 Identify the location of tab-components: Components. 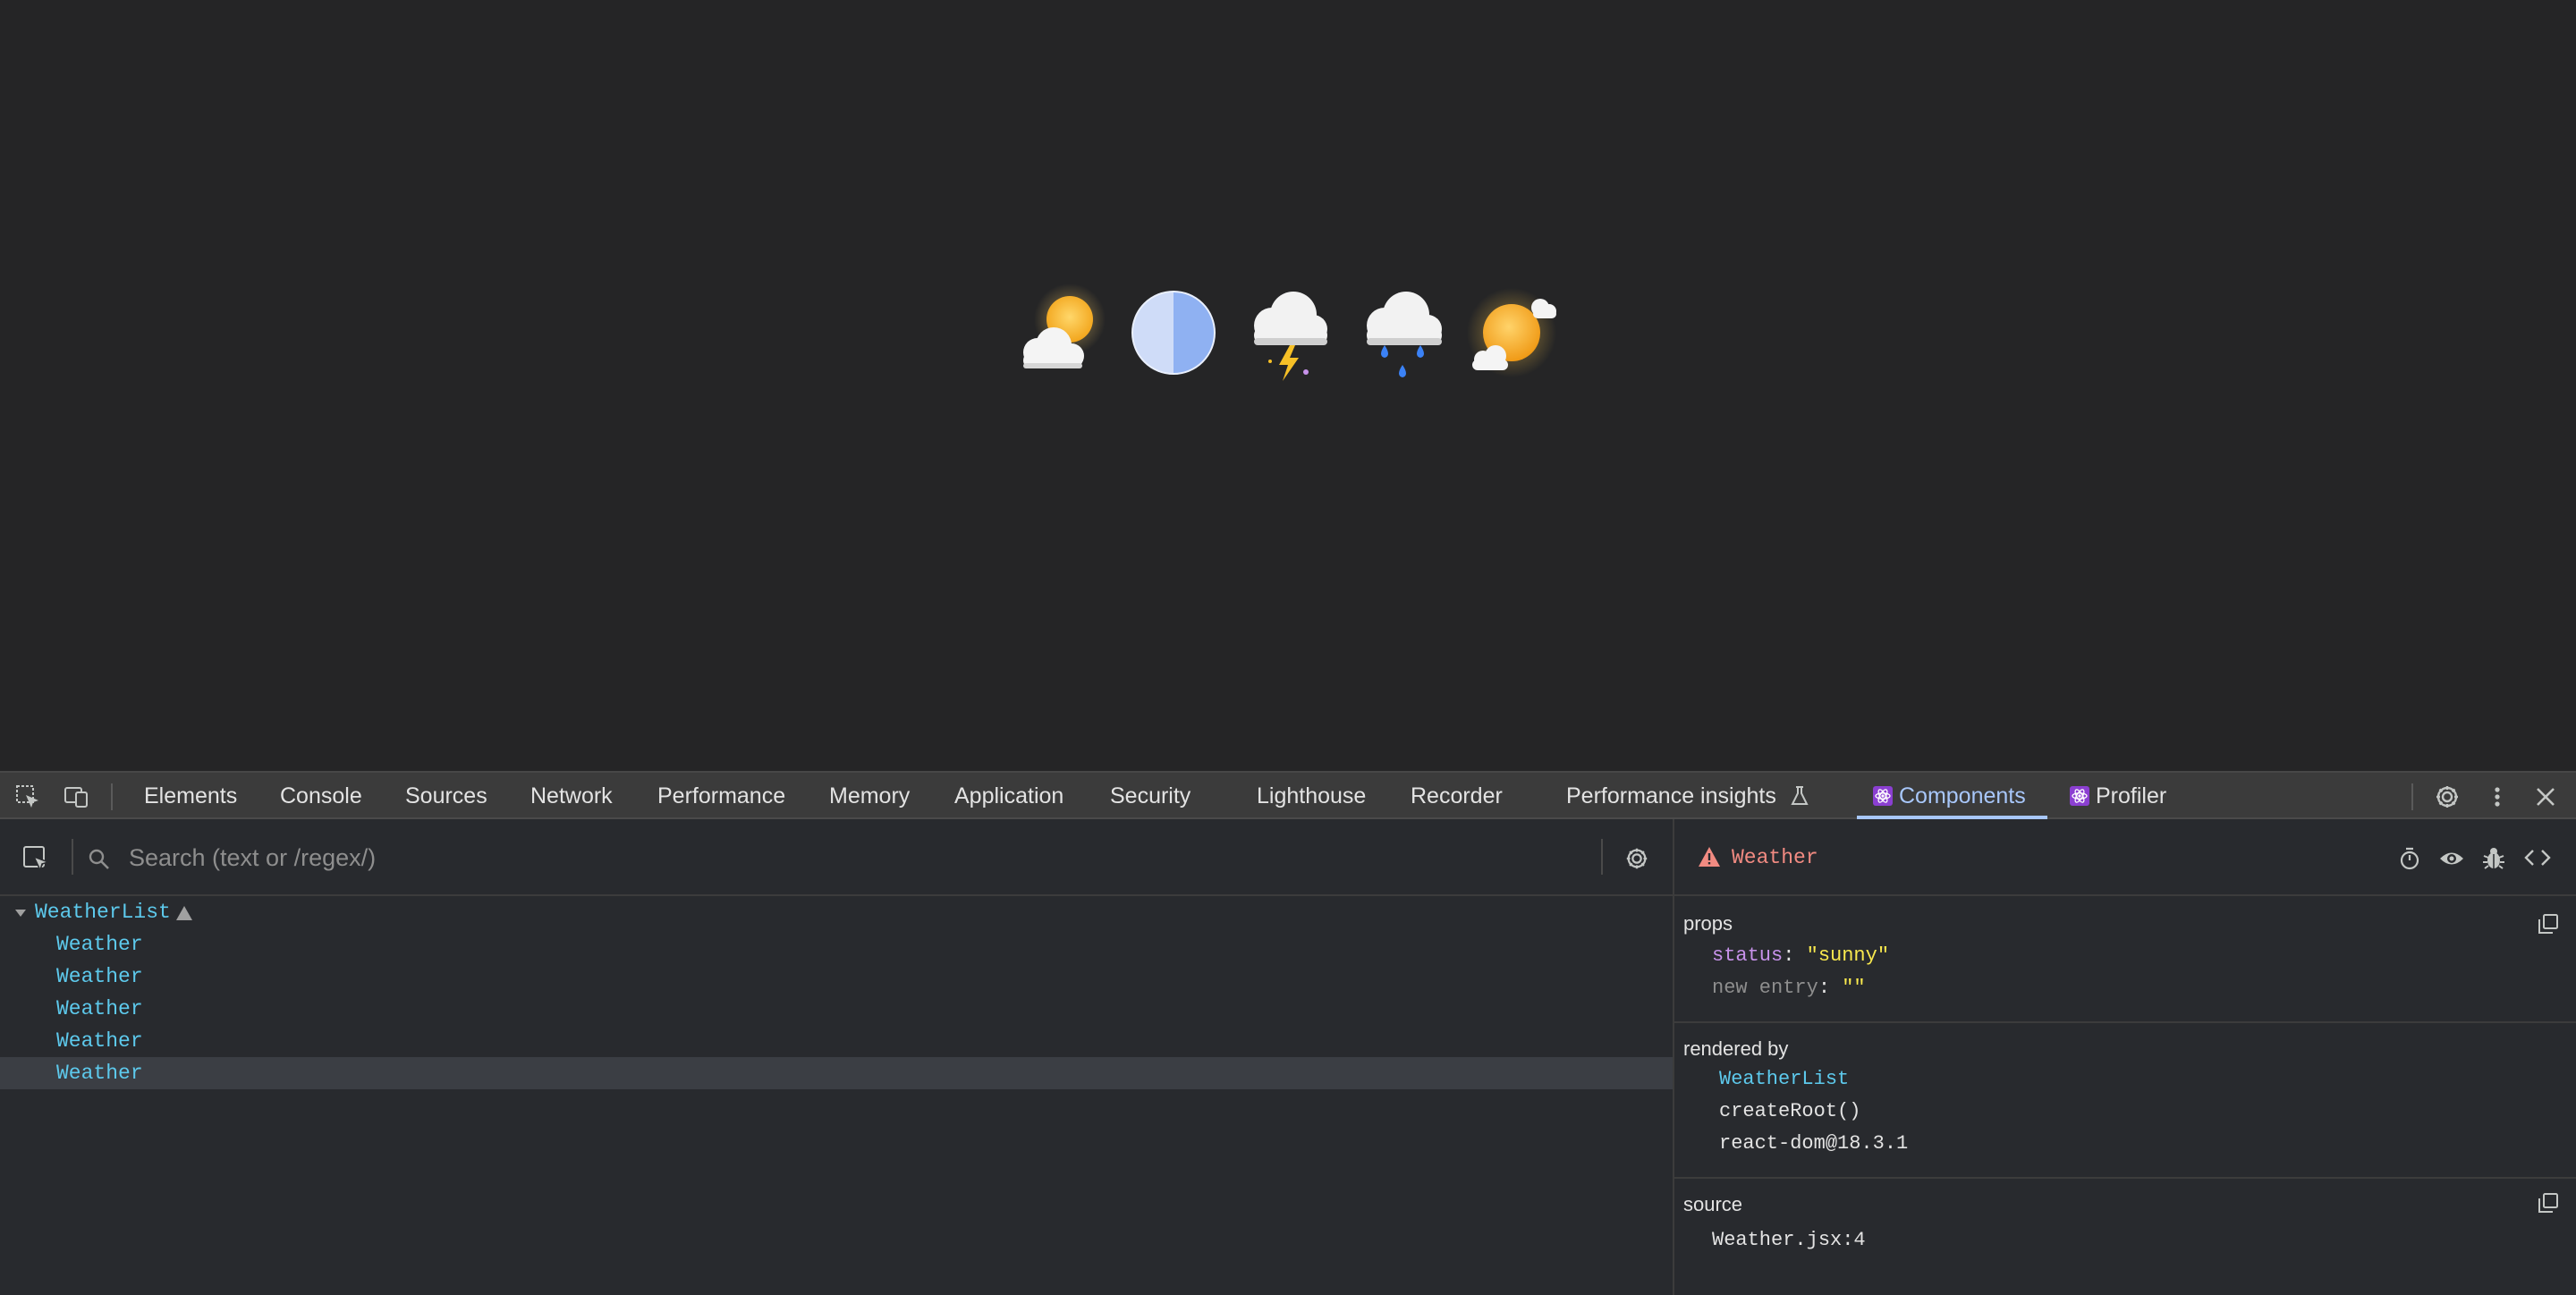
(1952, 796).